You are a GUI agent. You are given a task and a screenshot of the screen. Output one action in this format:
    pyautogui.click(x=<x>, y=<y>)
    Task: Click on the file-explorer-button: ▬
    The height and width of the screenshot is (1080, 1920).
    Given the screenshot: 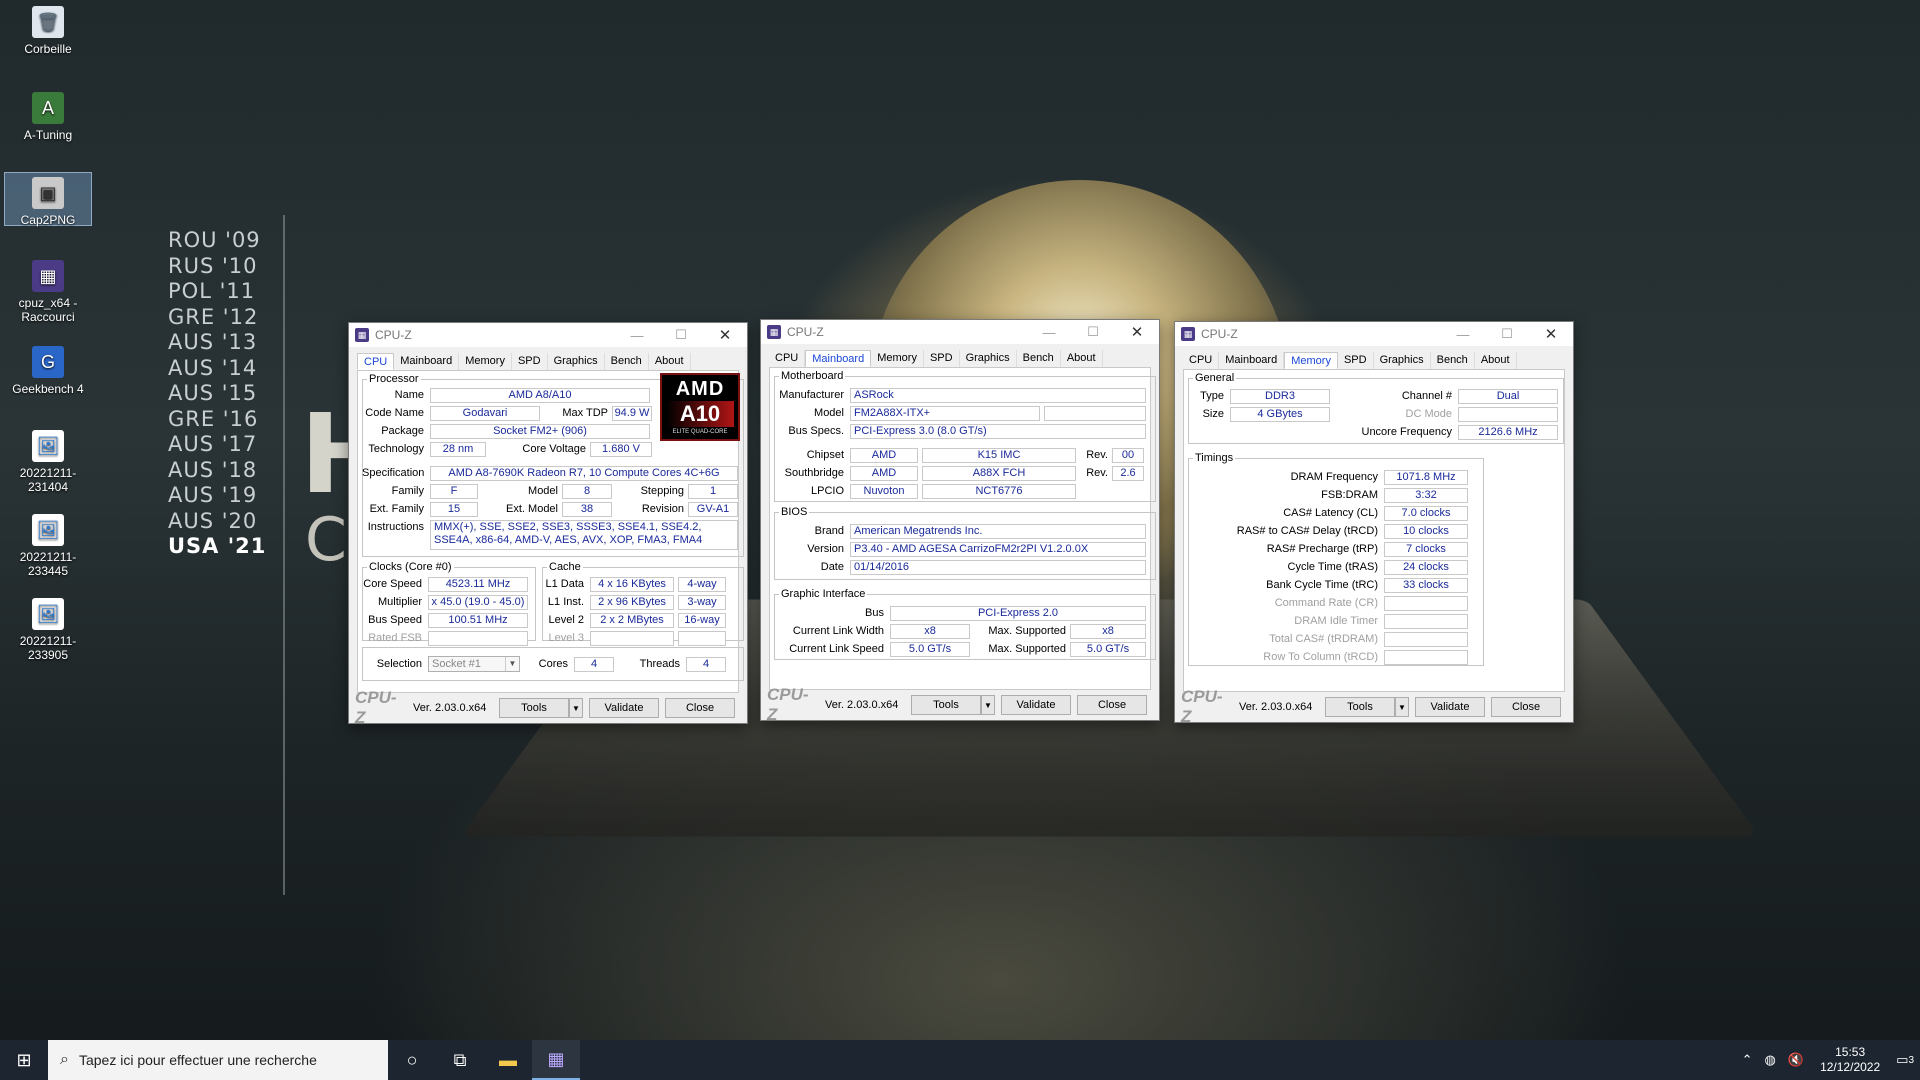 What is the action you would take?
    pyautogui.click(x=508, y=1060)
    